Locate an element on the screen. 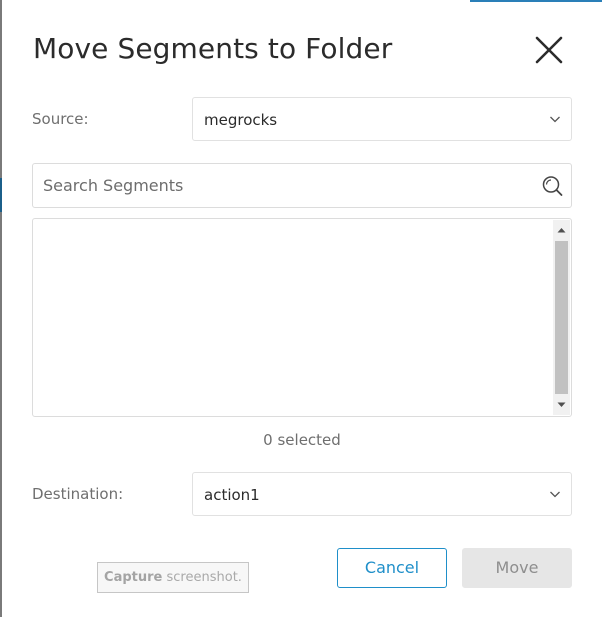  close-button is located at coordinates (549, 50).